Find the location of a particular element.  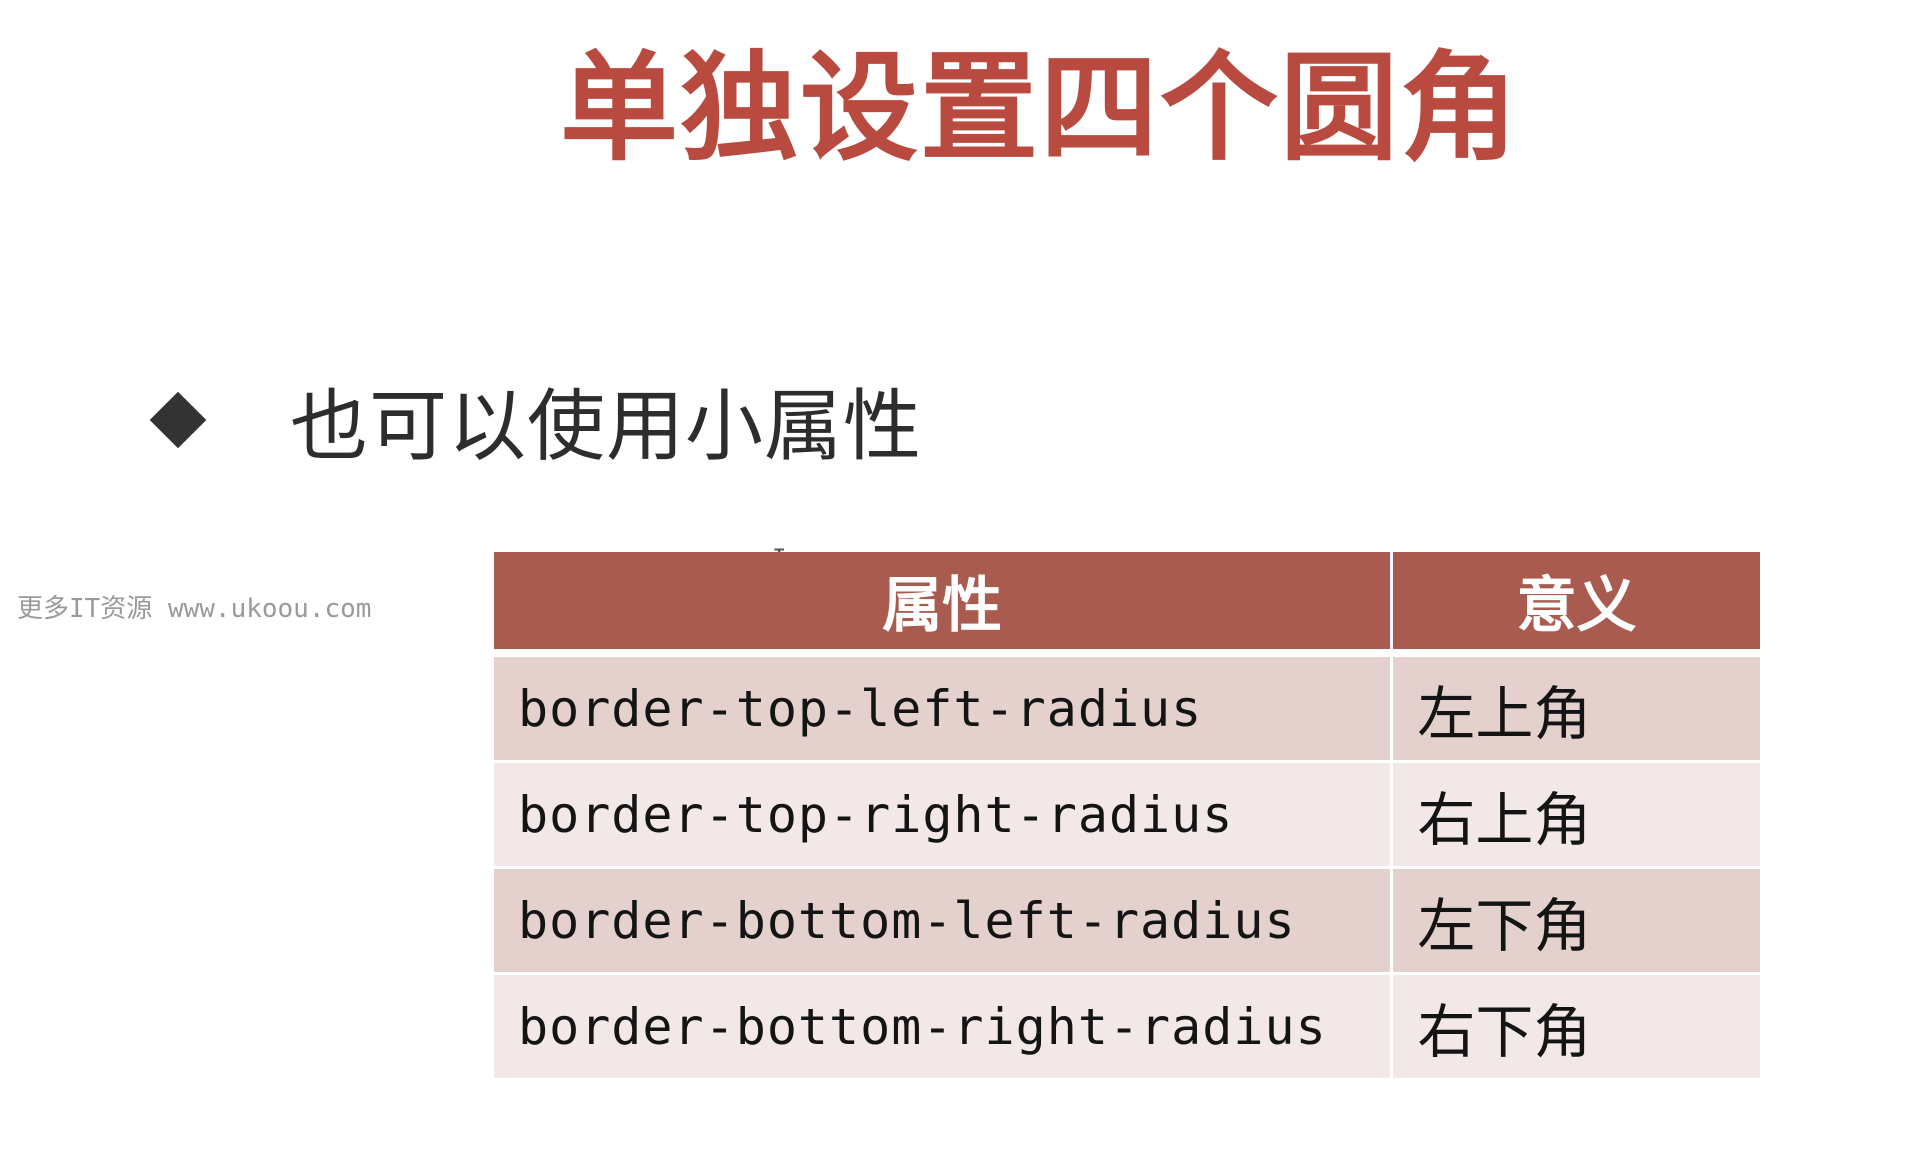

bullet-point: 也可以使用小属性 is located at coordinates (536, 420).